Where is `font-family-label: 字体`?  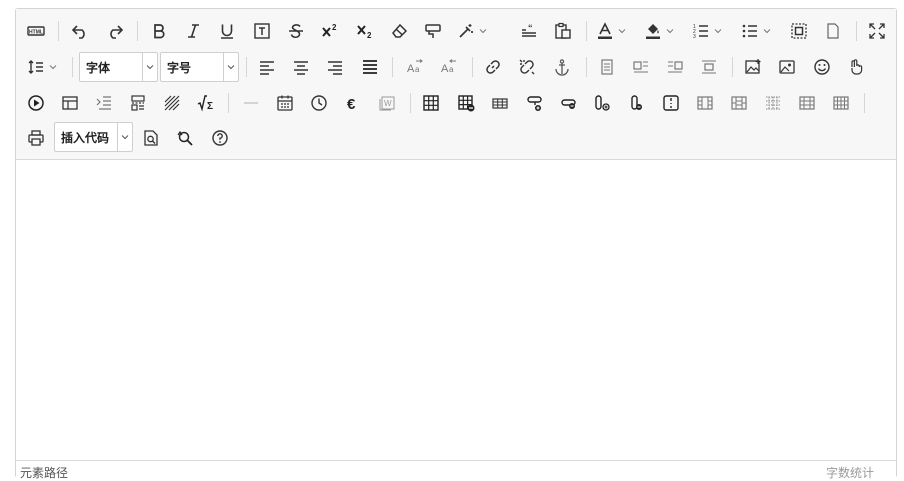 font-family-label: 字体 is located at coordinates (98, 67).